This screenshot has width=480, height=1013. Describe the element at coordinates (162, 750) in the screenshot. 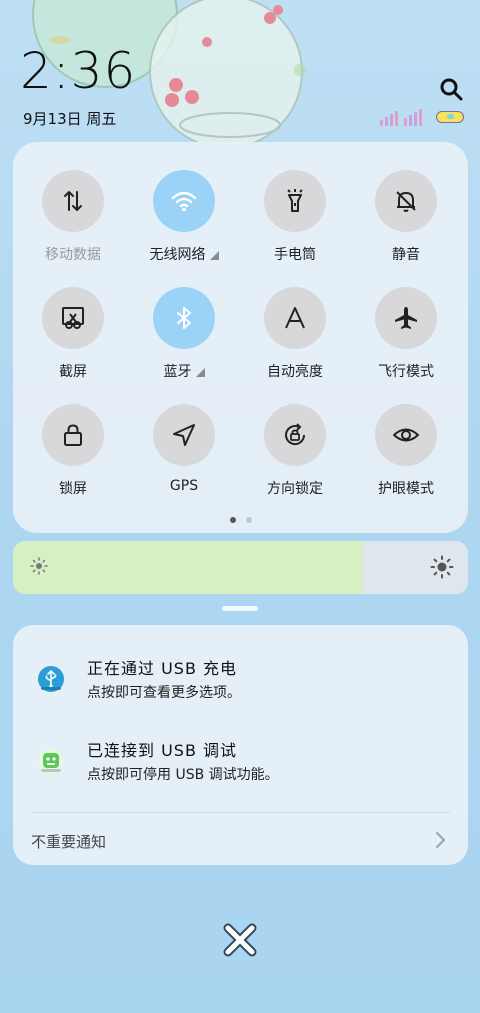

I see `notification-title: 已连接到 USB 调试` at that location.